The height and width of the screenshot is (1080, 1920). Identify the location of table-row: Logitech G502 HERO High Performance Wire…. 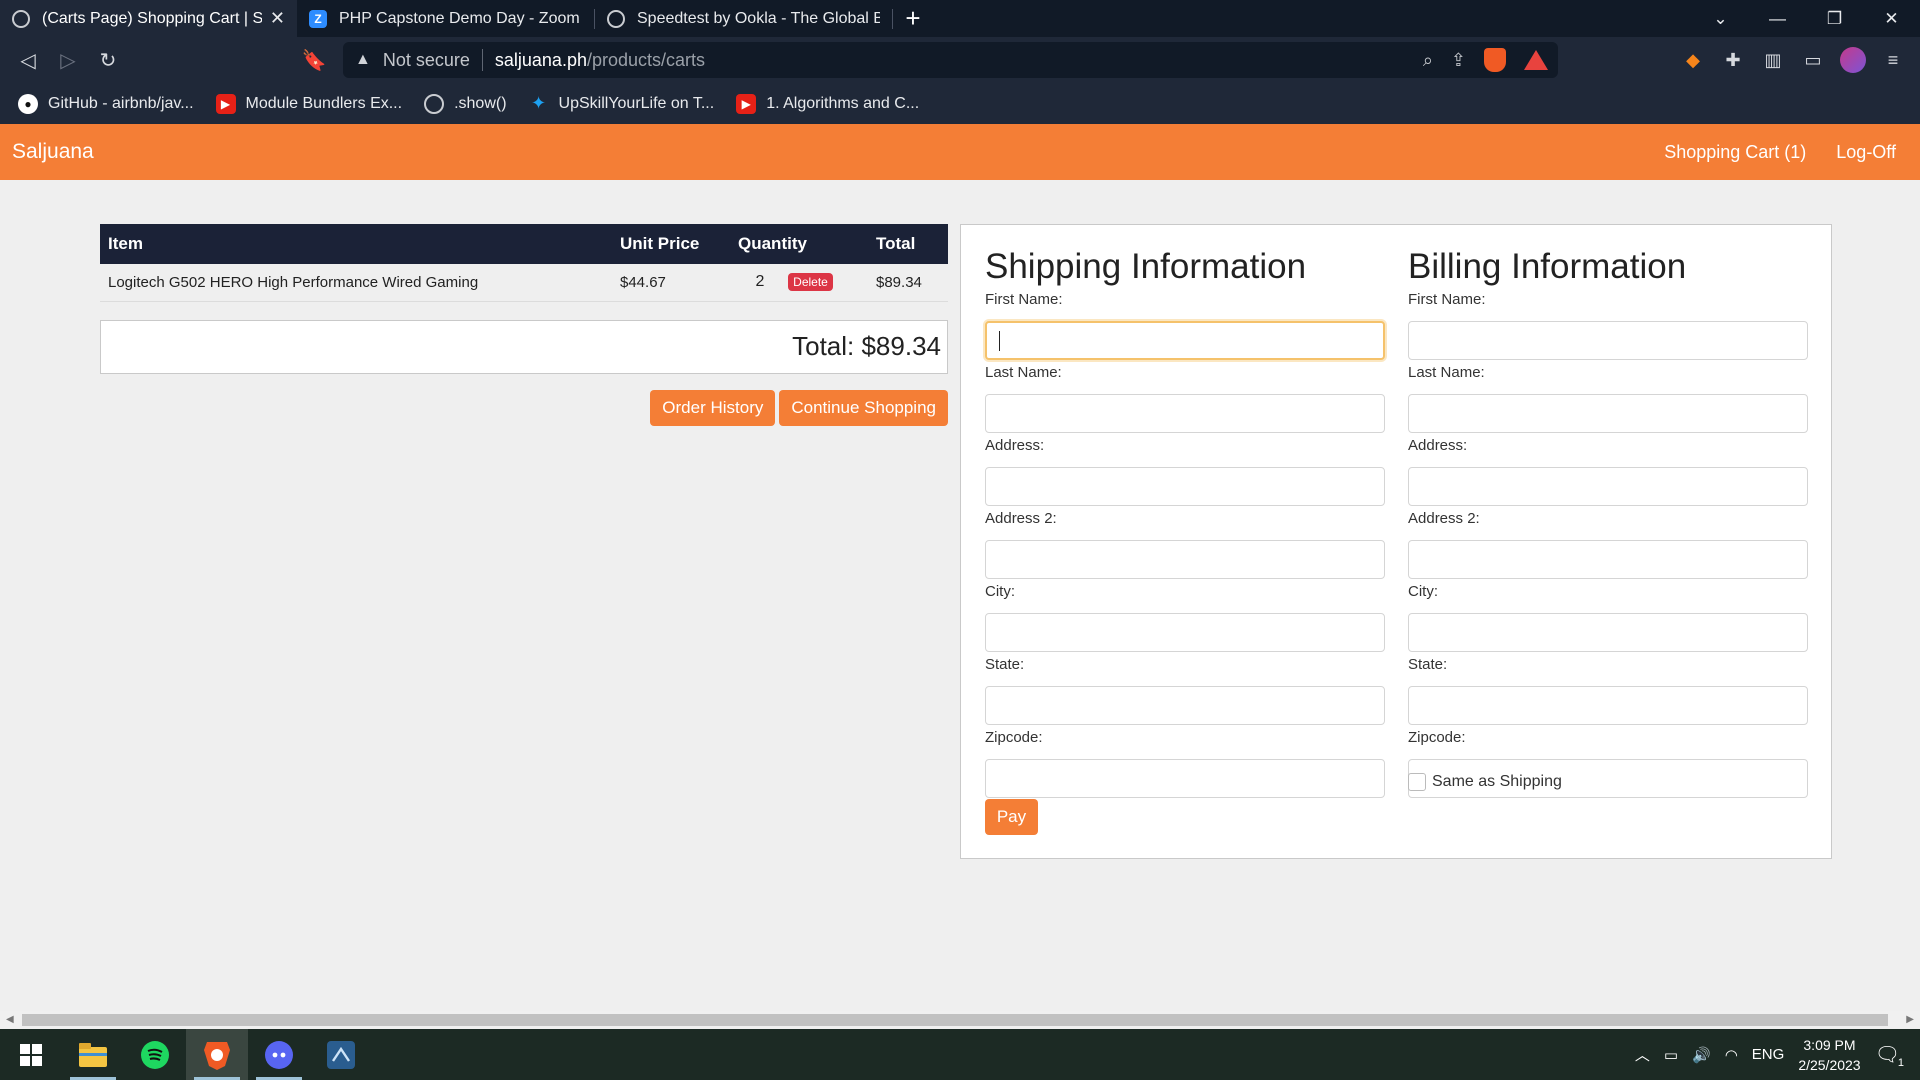
(524, 283).